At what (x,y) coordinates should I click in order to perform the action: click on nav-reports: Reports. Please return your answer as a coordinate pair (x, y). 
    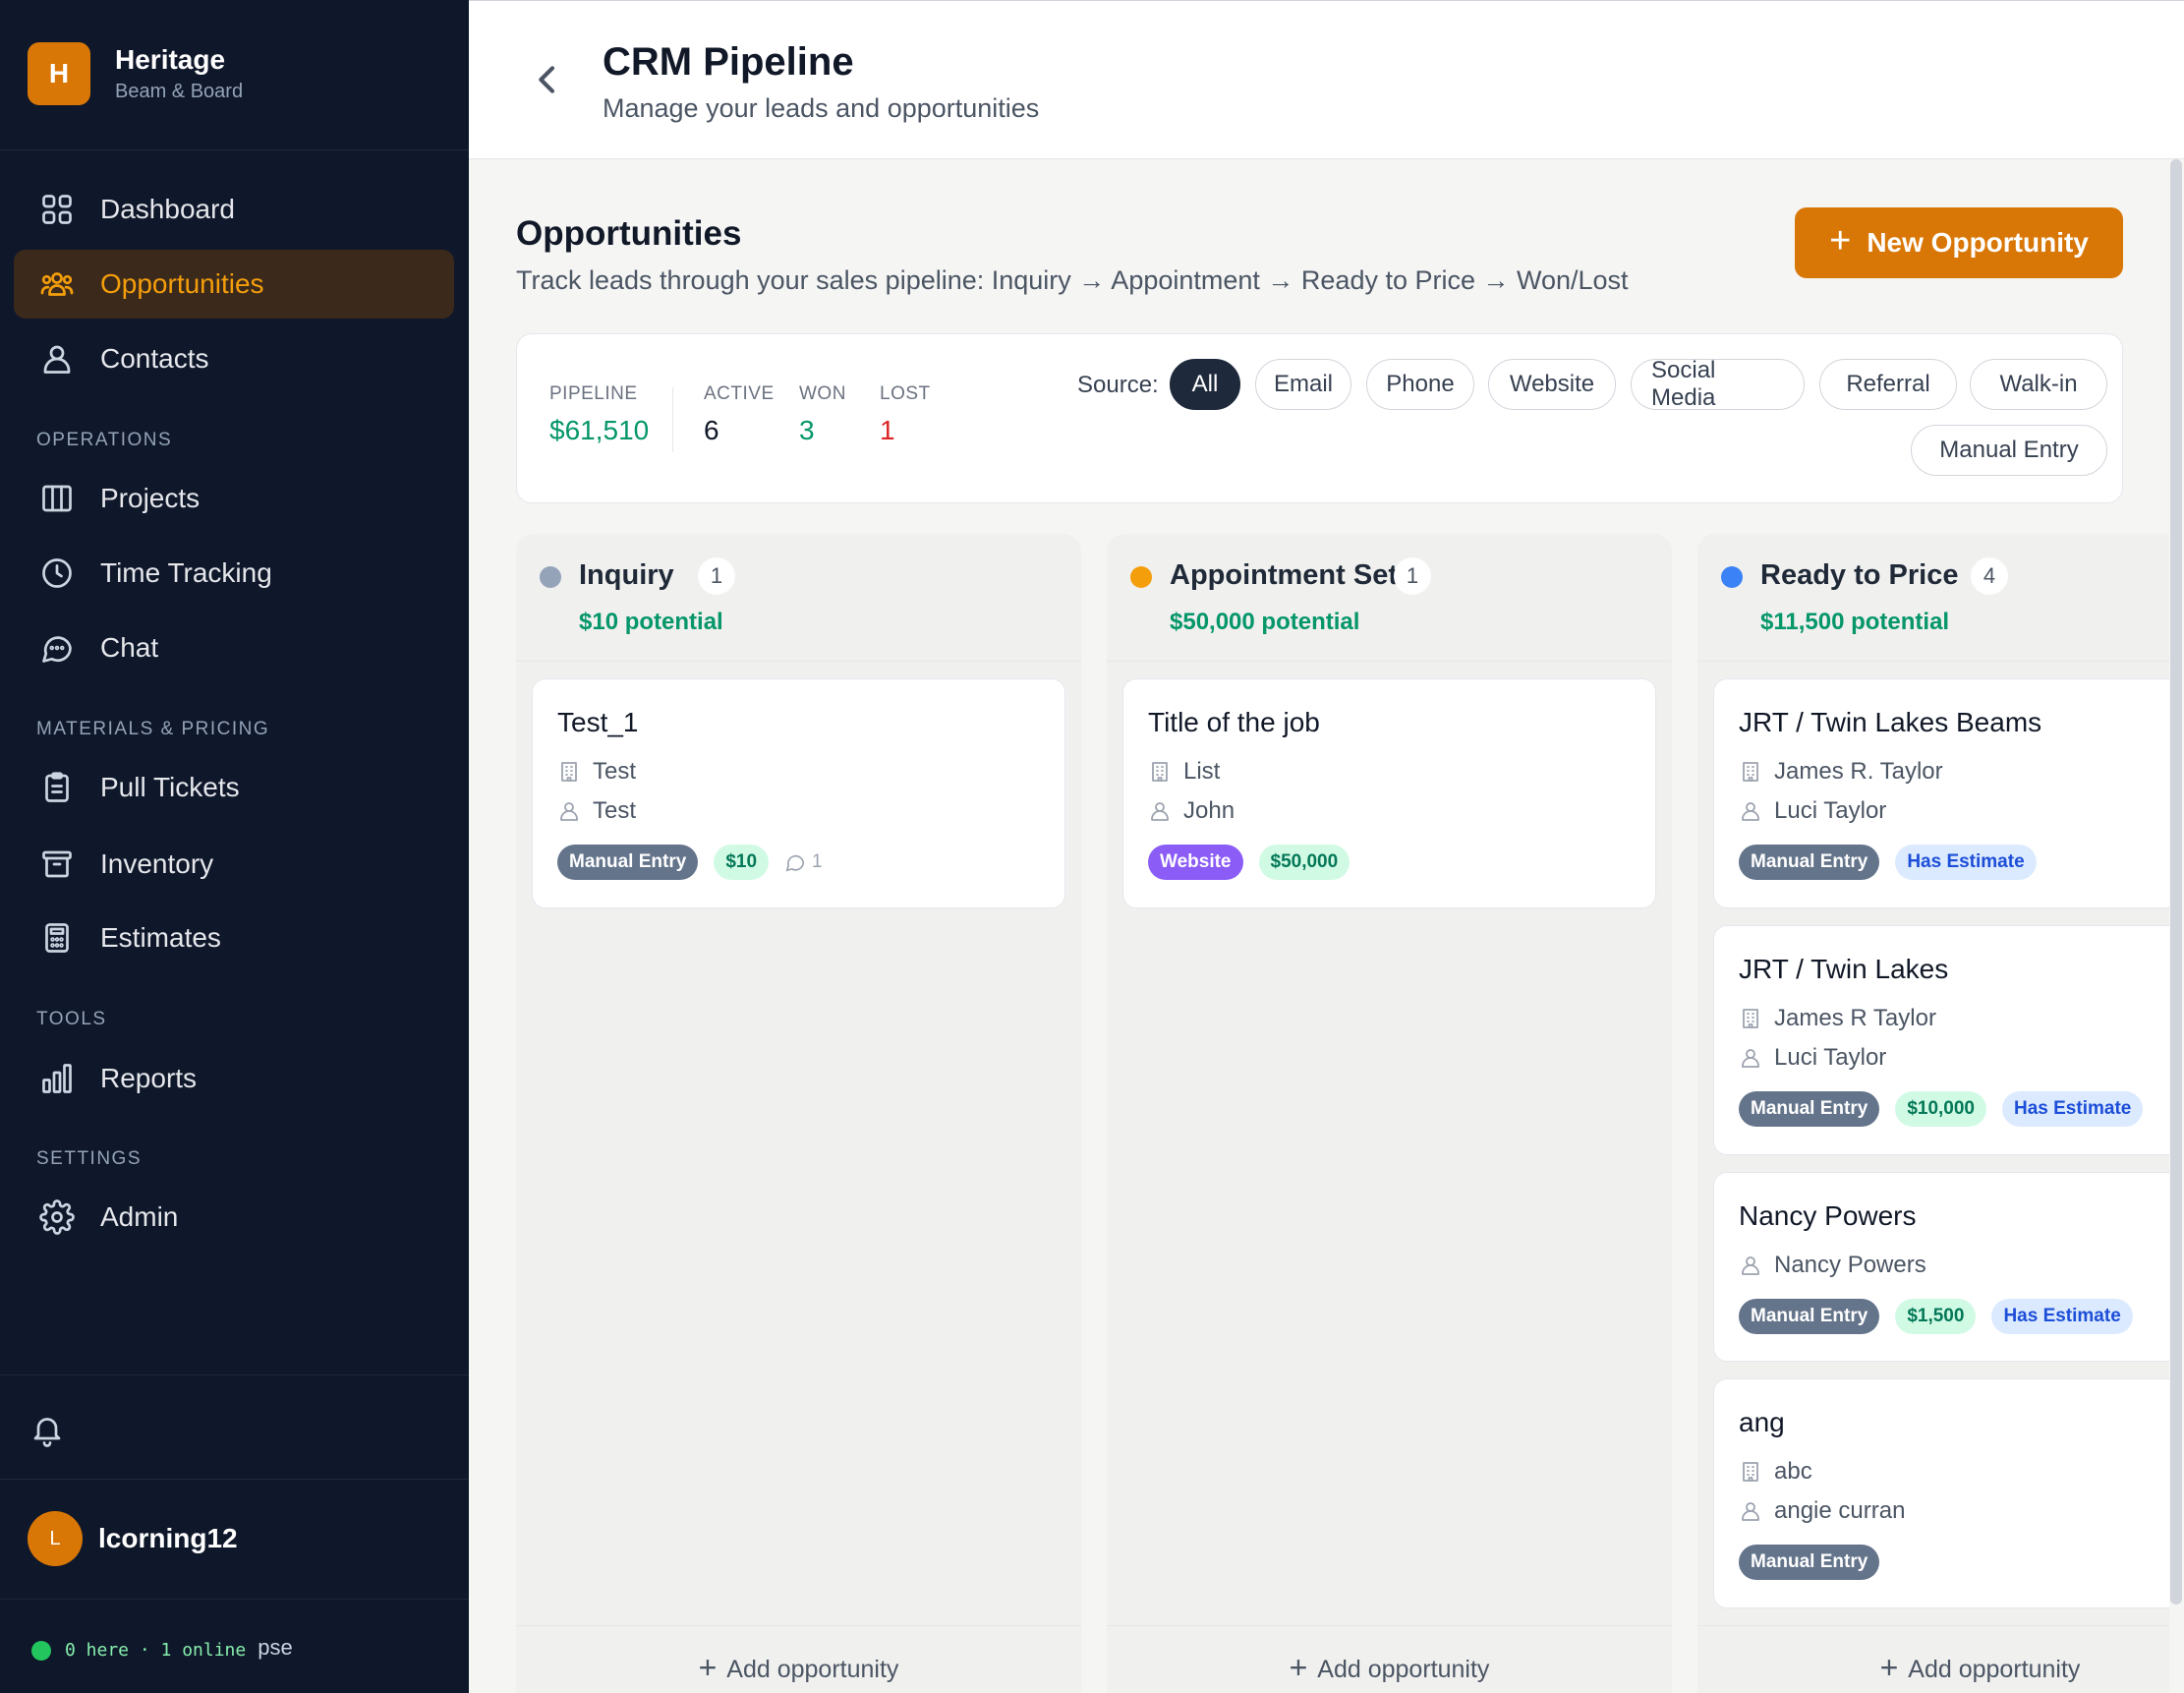
    Looking at the image, I should click on (234, 1078).